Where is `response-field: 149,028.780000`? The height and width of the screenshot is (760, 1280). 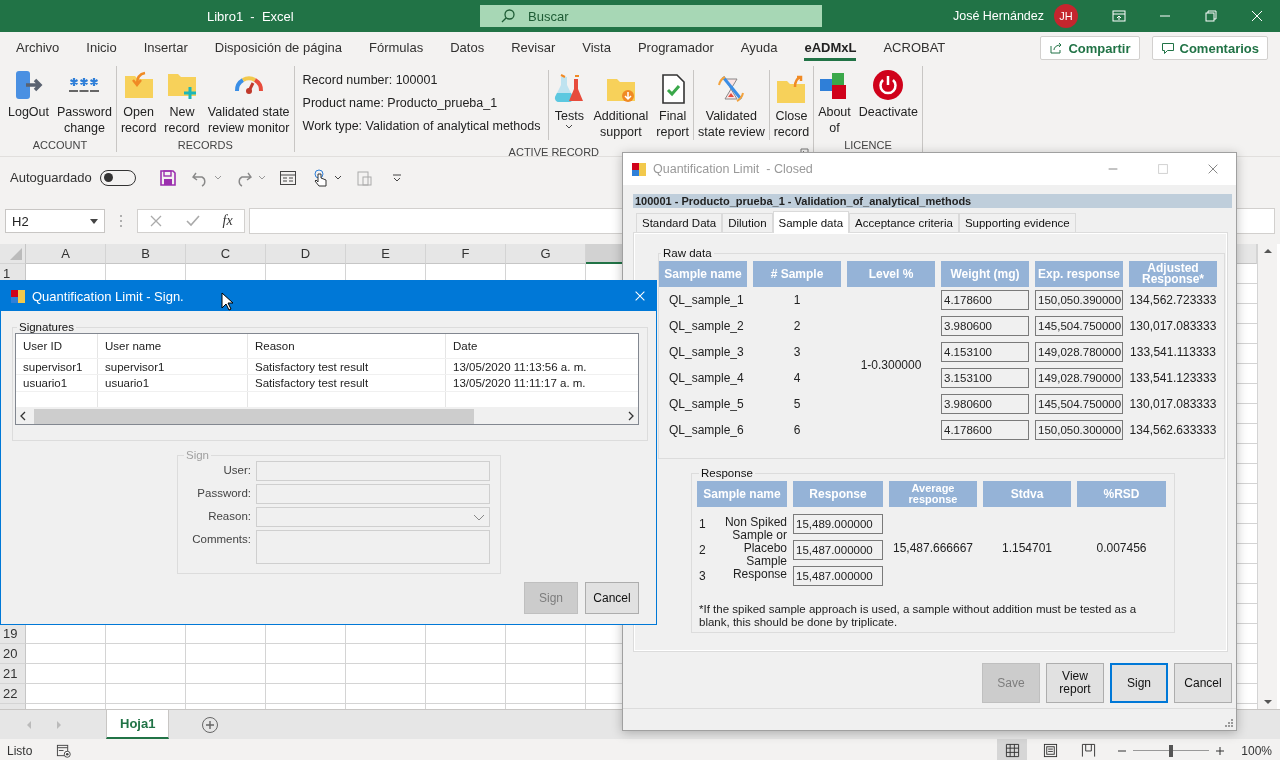 response-field: 149,028.780000 is located at coordinates (1079, 352).